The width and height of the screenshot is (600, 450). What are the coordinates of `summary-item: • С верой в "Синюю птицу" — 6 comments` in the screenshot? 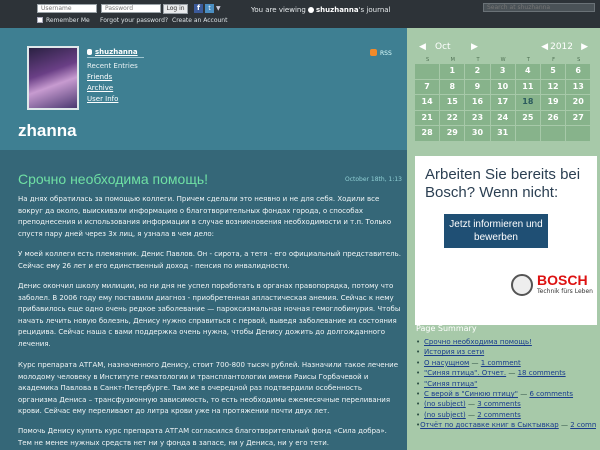 It's located at (506, 394).